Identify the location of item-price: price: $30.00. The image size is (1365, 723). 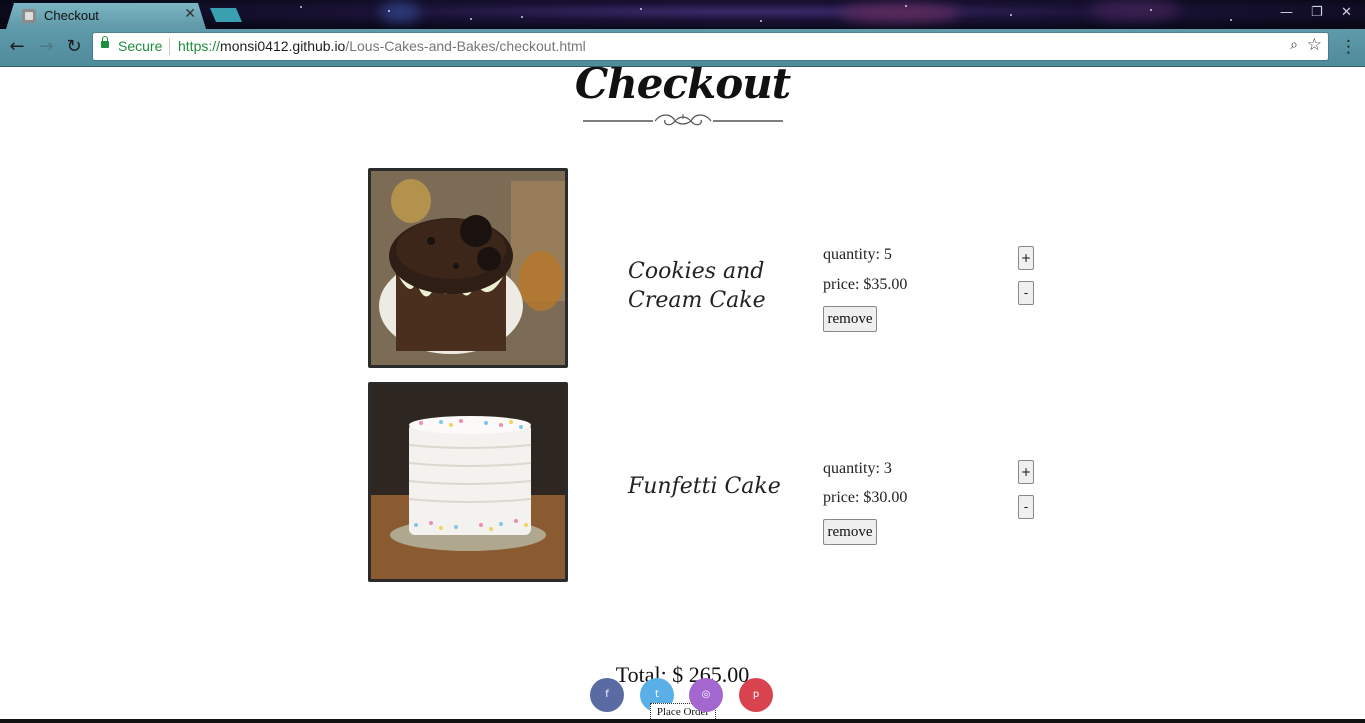
(865, 497).